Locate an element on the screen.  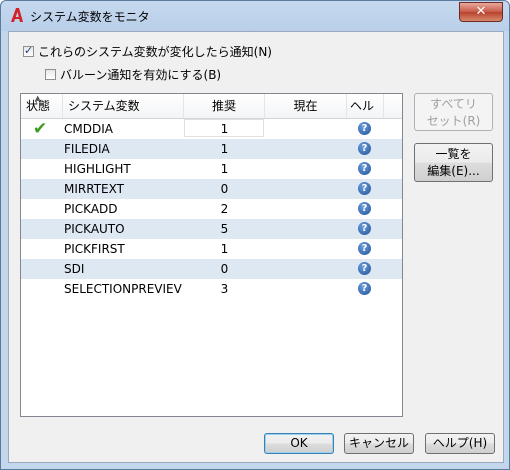
variable-name: HIGHLIGHT is located at coordinates (97, 169).